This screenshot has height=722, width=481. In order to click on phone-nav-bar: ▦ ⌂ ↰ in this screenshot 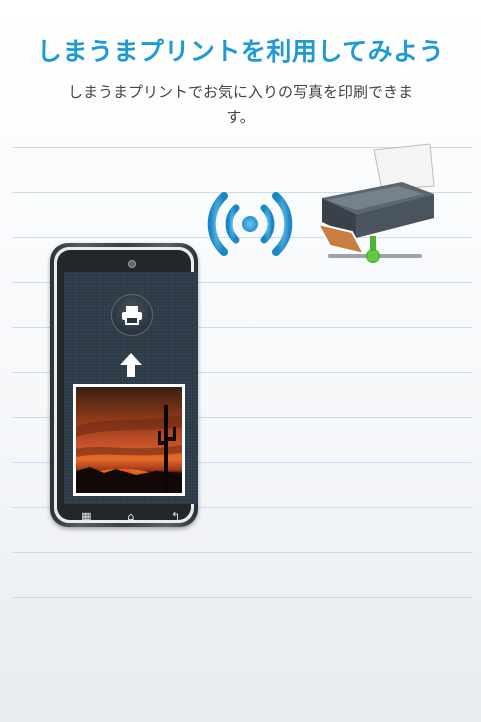, I will do `click(131, 516)`.